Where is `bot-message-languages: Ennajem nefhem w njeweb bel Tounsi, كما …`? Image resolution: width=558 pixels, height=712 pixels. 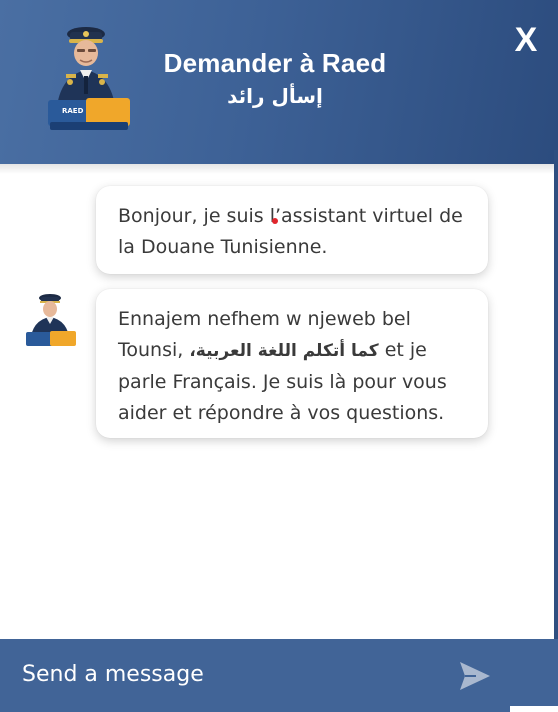
bot-message-languages: Ennajem nefhem w njeweb bel Tounsi, كما … is located at coordinates (292, 363).